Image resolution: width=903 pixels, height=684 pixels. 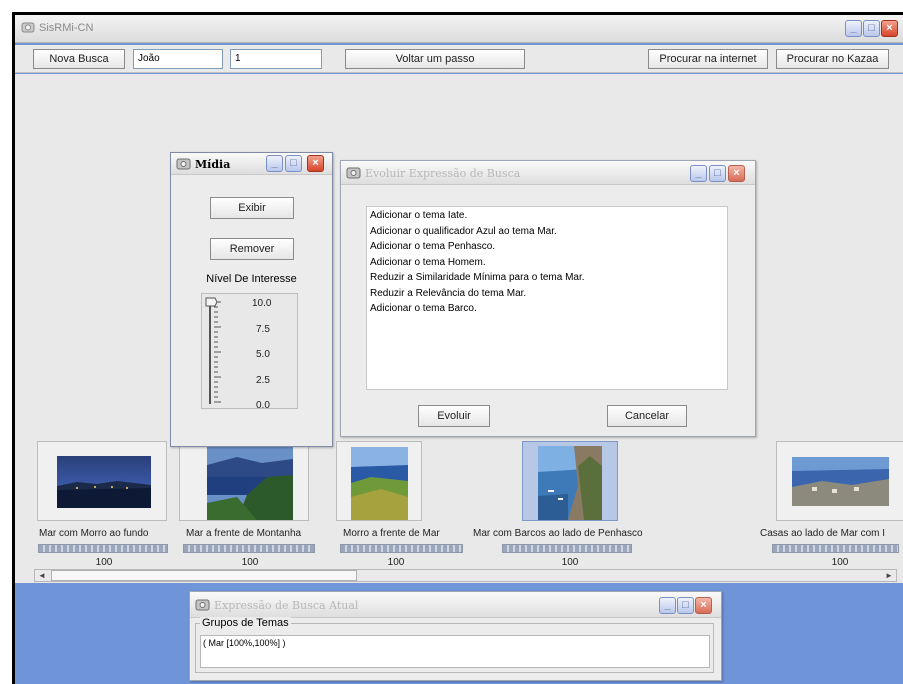 I want to click on media-maximize-button: □, so click(x=293, y=163).